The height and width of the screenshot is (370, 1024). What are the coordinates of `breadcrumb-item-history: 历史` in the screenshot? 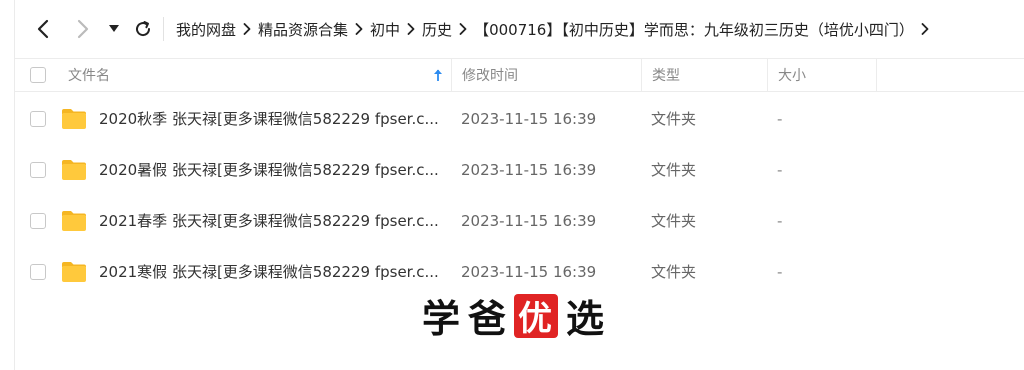 It's located at (437, 29).